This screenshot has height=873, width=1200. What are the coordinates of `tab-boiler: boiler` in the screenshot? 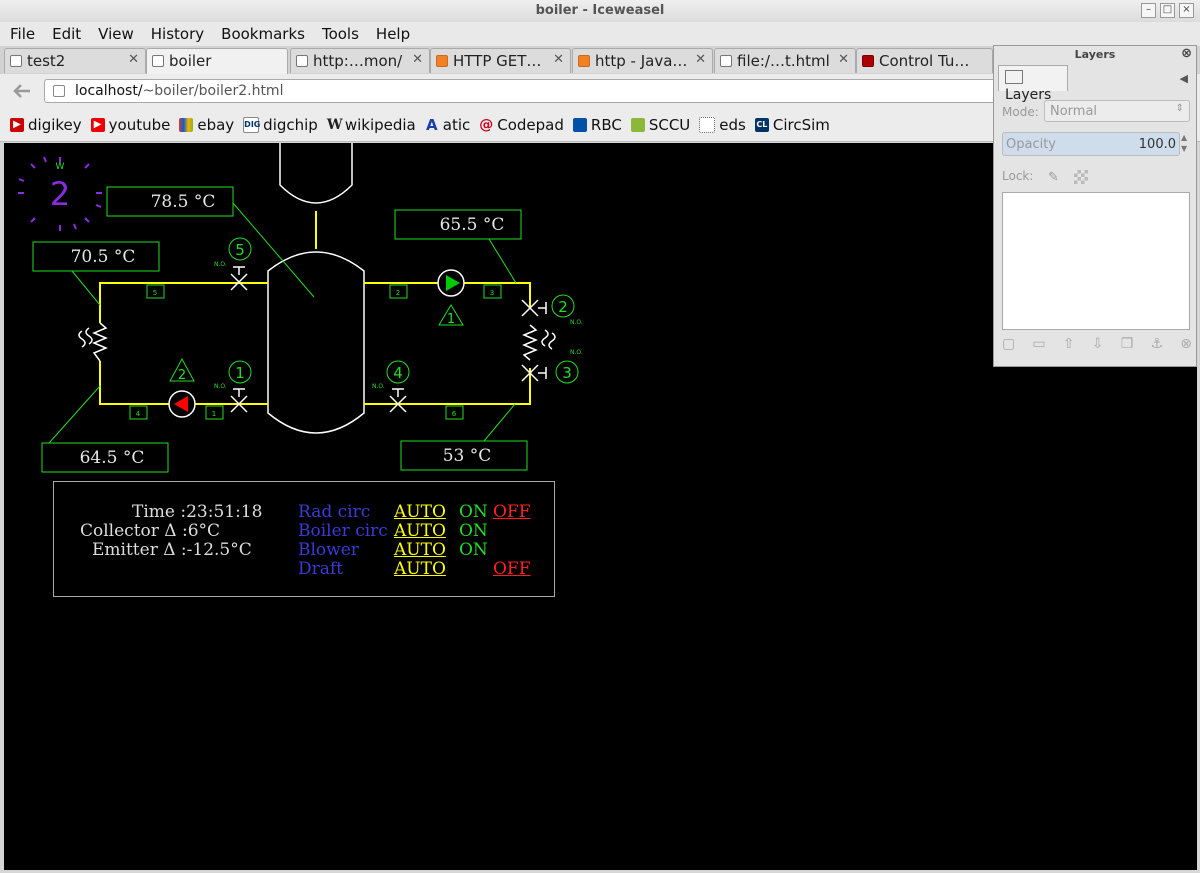 It's located at (217, 61).